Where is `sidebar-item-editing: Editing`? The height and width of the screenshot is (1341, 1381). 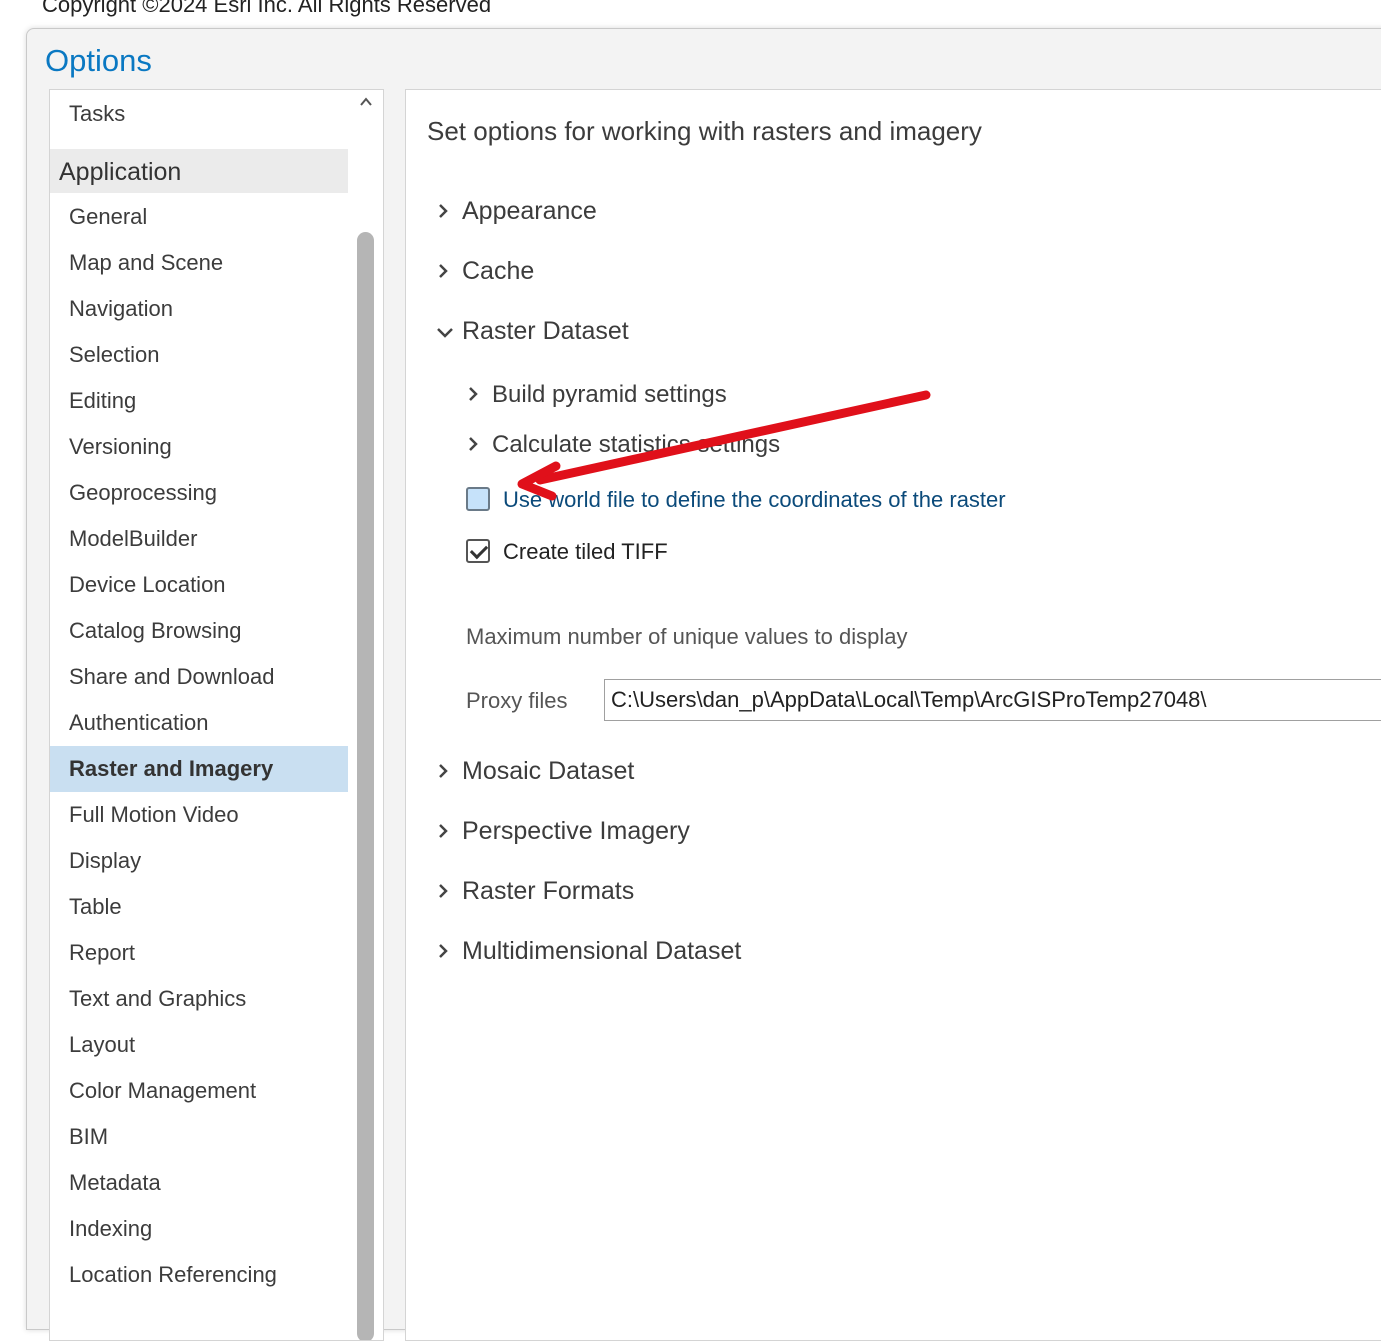 sidebar-item-editing: Editing is located at coordinates (199, 401).